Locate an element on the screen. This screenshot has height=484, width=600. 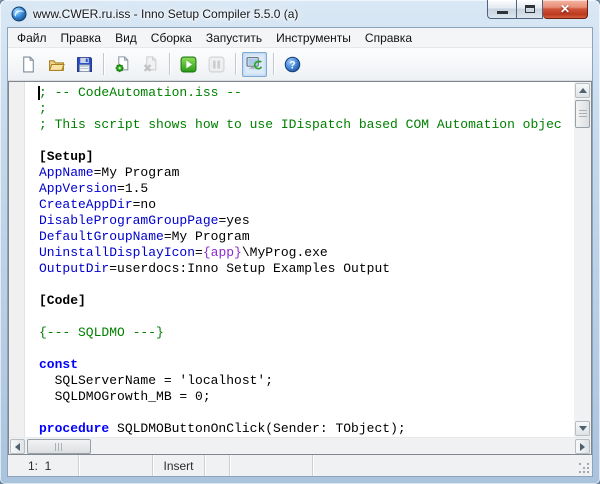
code-segment: CreateAppDir is located at coordinates (86, 204).